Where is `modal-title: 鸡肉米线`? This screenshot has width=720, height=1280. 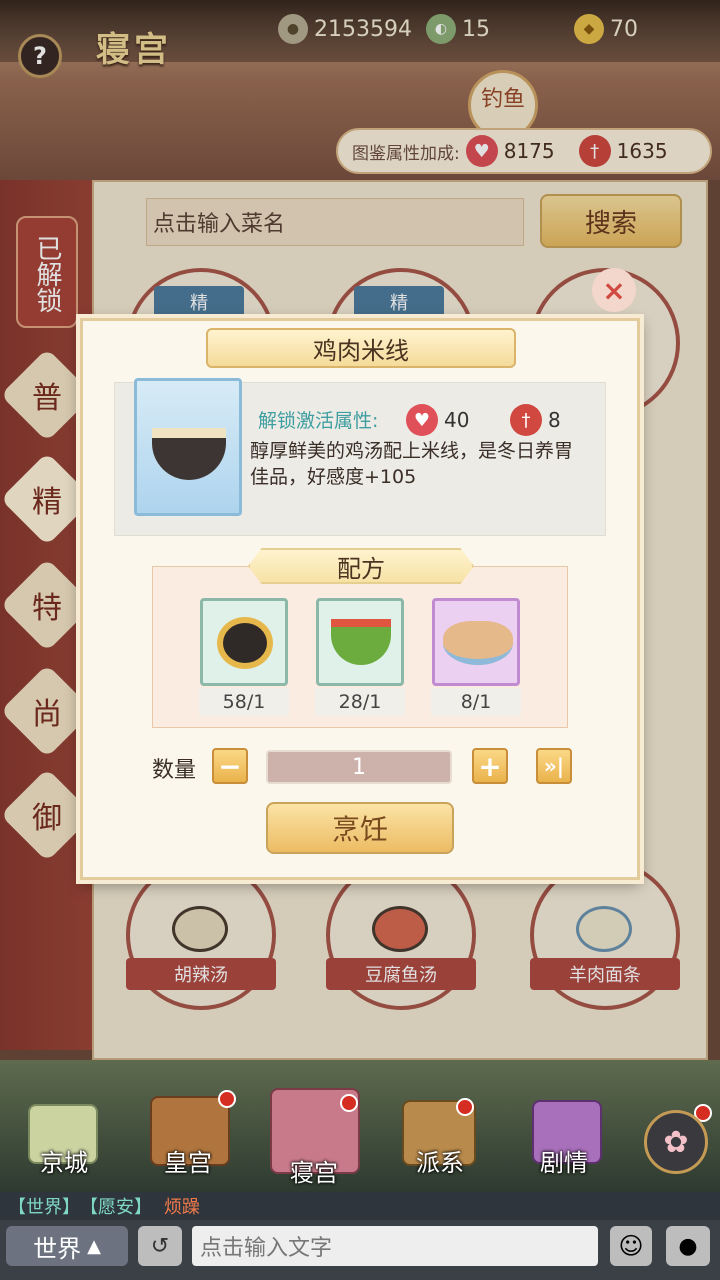 modal-title: 鸡肉米线 is located at coordinates (361, 348).